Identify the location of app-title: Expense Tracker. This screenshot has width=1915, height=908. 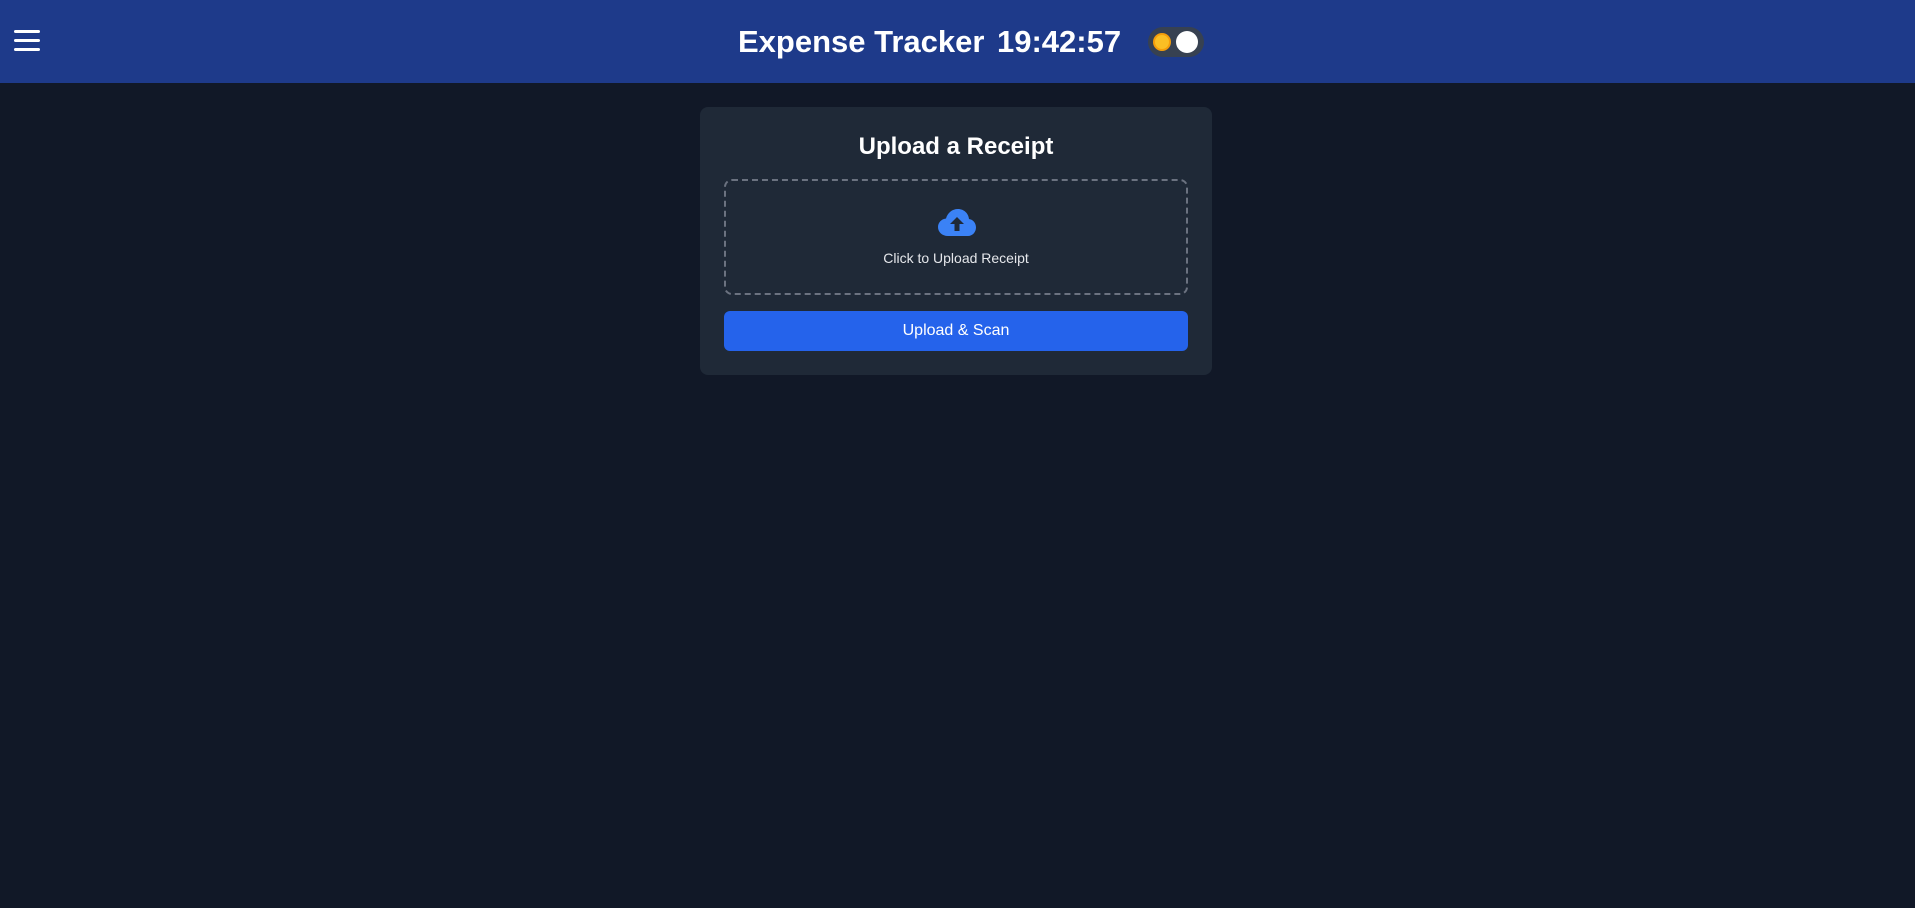
(861, 41).